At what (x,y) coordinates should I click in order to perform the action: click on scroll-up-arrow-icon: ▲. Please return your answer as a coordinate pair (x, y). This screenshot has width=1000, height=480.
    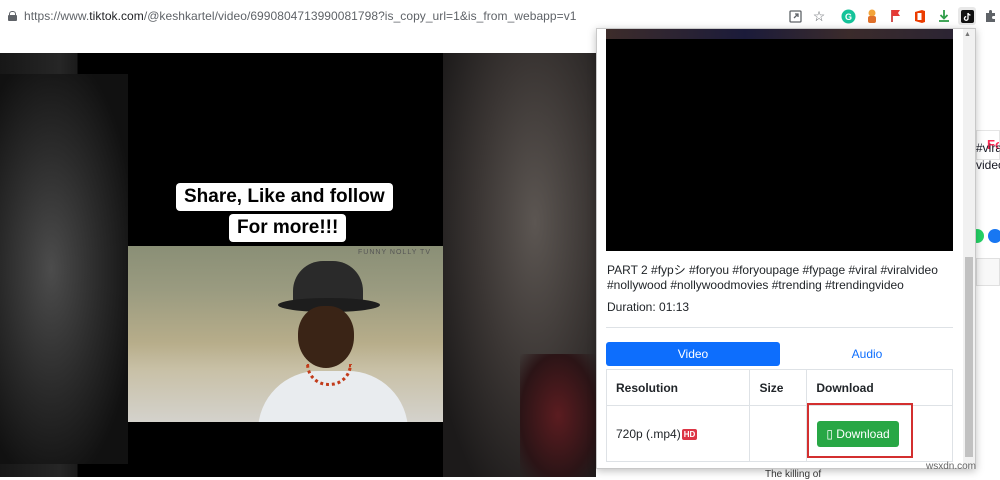
    Looking at the image, I should click on (967, 34).